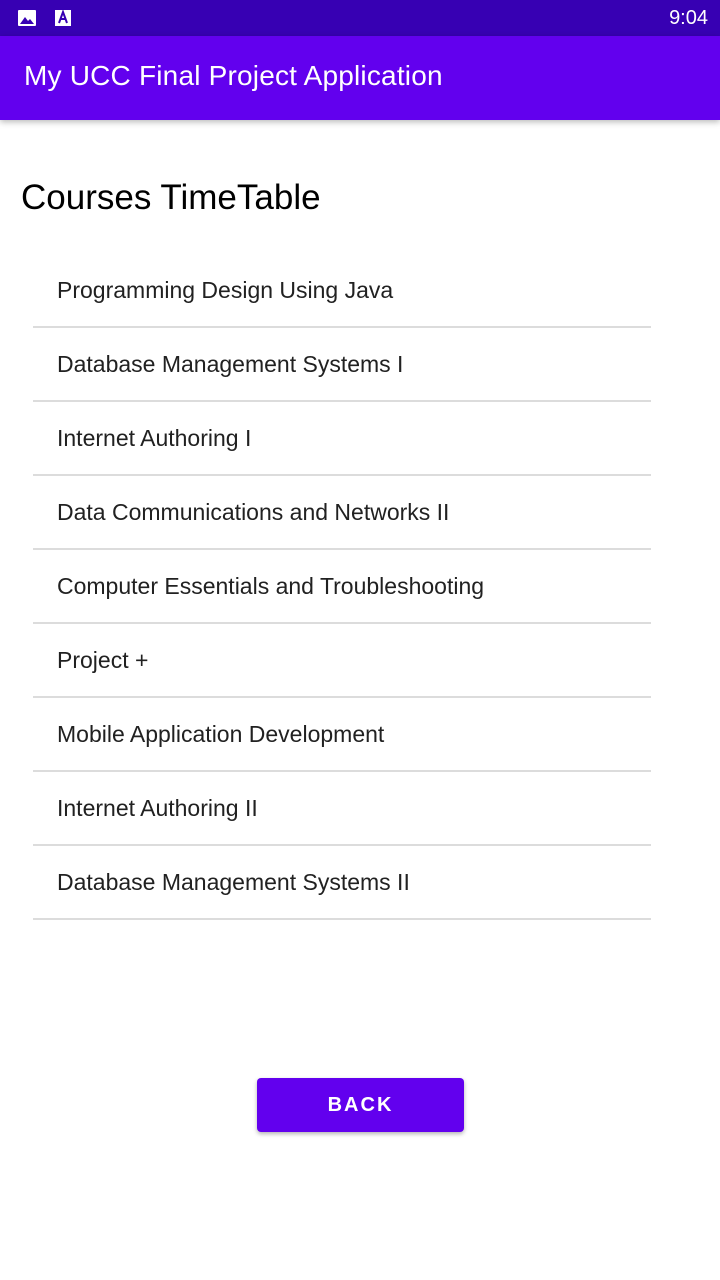 The height and width of the screenshot is (1280, 720). What do you see at coordinates (342, 365) in the screenshot?
I see `course-list-item: Database Management Systems I` at bounding box center [342, 365].